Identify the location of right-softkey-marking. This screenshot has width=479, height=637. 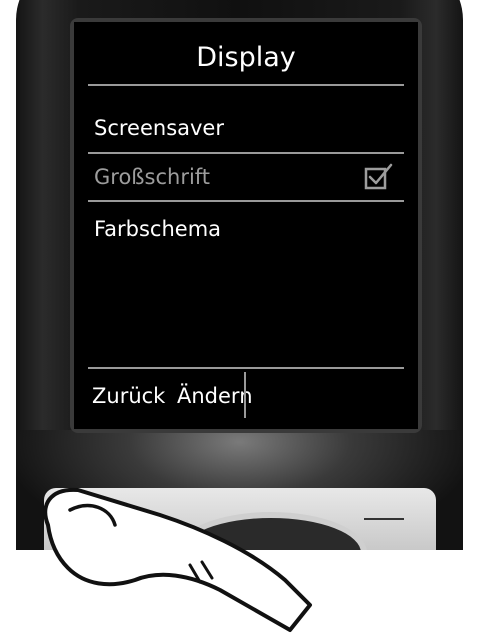
(384, 519).